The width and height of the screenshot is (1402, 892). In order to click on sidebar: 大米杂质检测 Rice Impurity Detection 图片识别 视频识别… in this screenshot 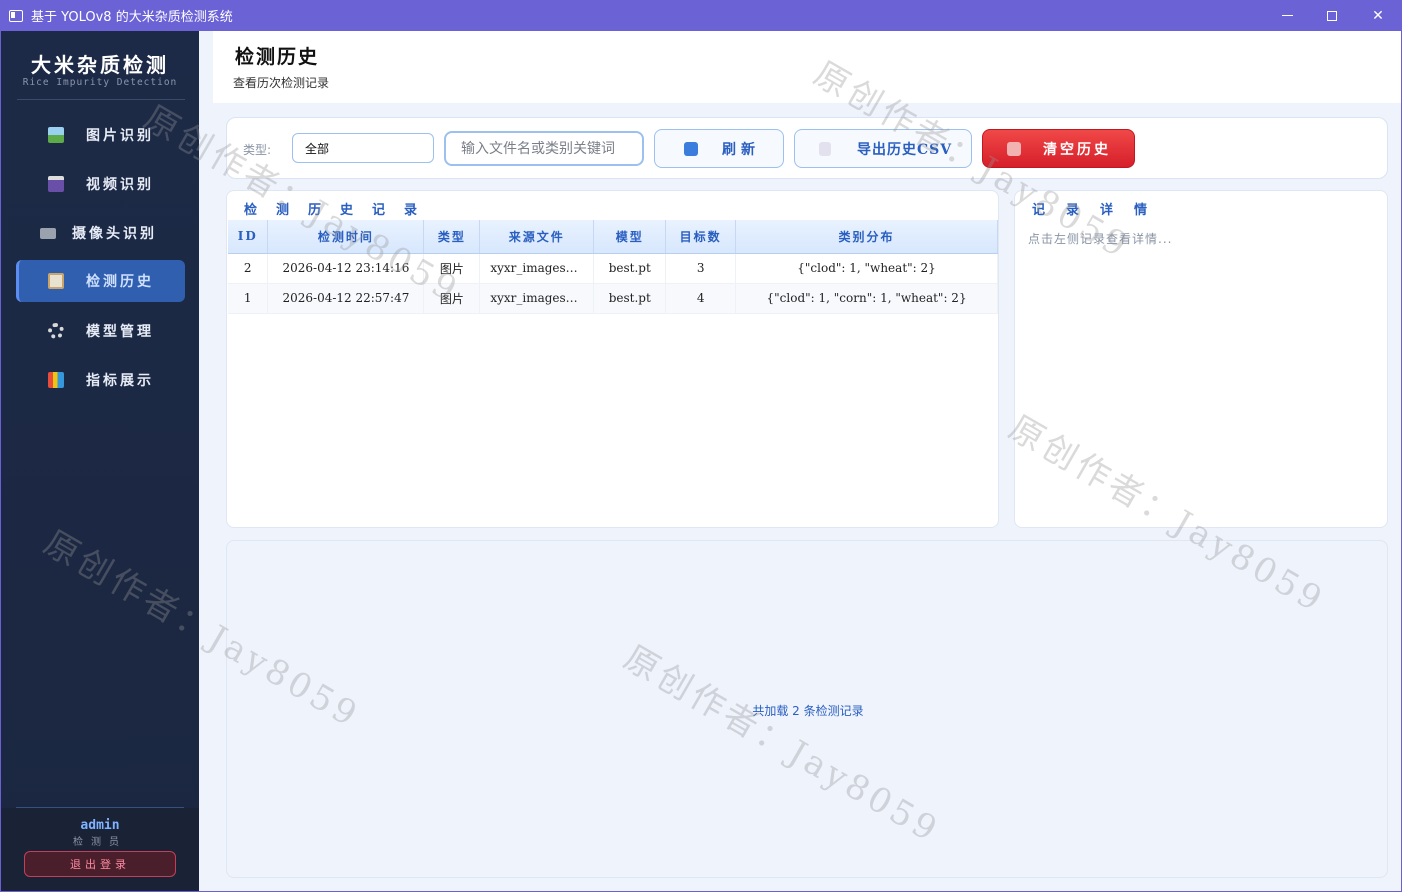, I will do `click(100, 461)`.